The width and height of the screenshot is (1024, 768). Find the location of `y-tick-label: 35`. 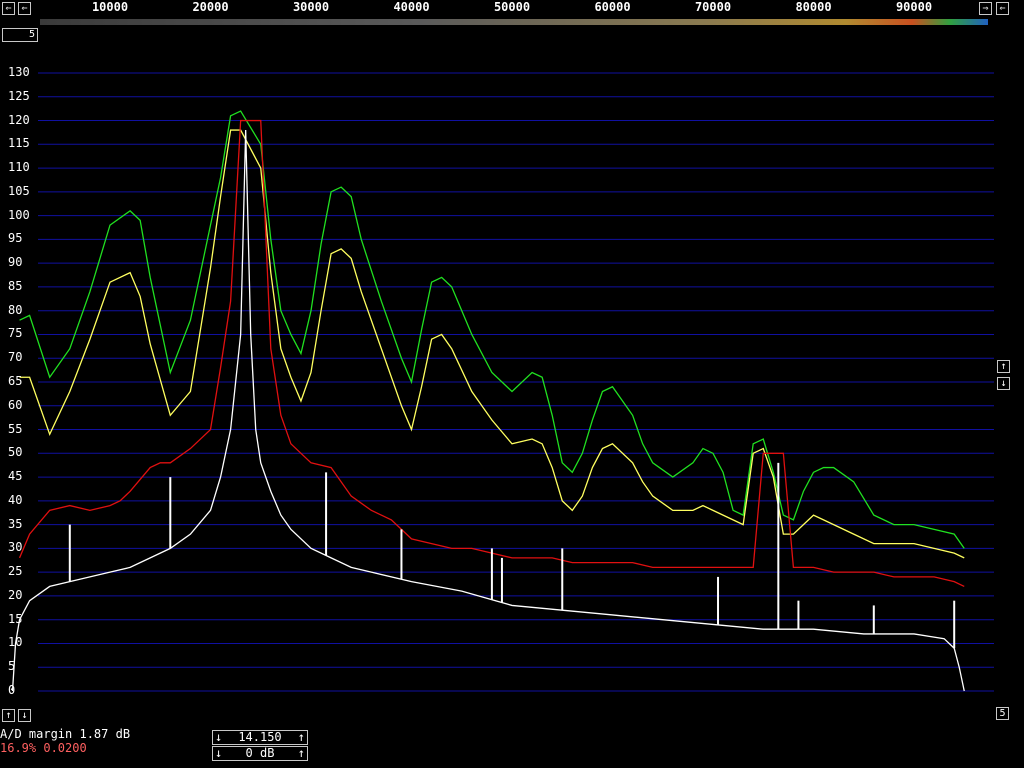

y-tick-label: 35 is located at coordinates (15, 523).